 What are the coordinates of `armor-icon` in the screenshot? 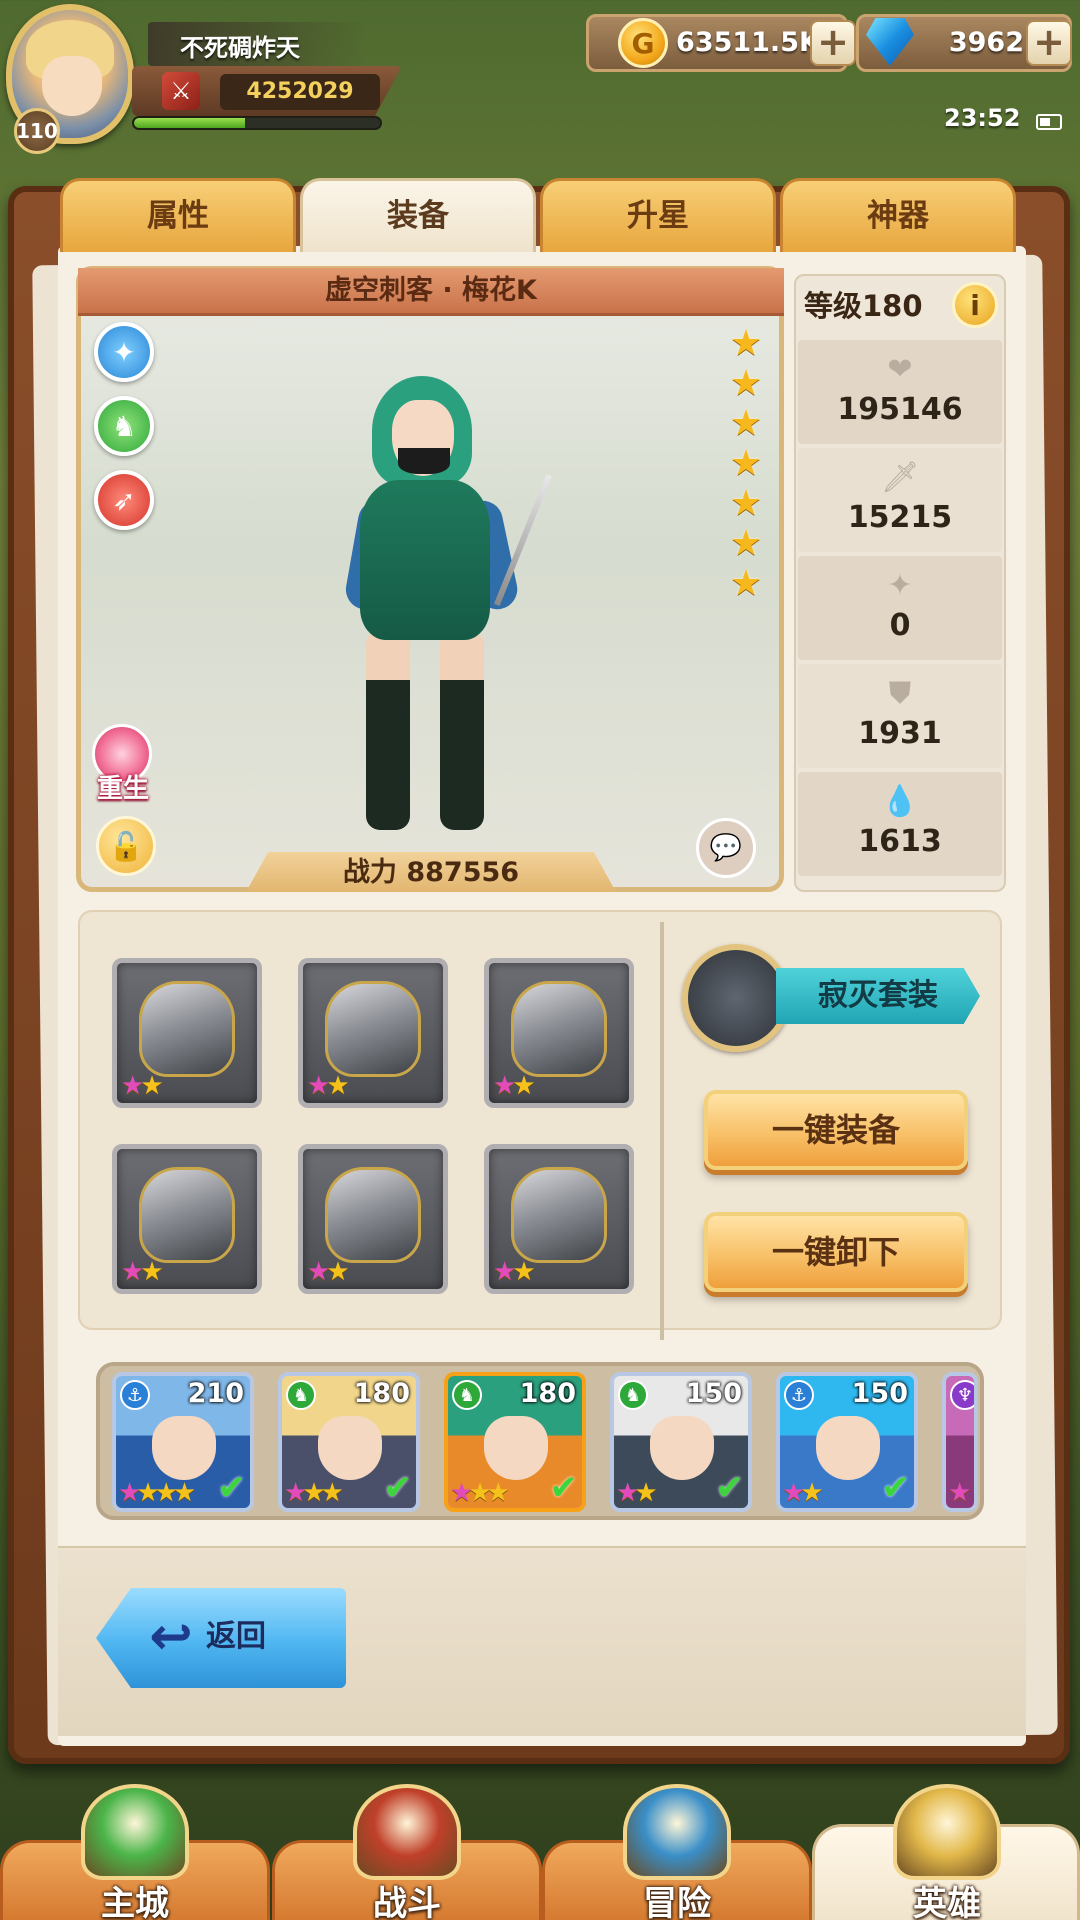 It's located at (559, 1029).